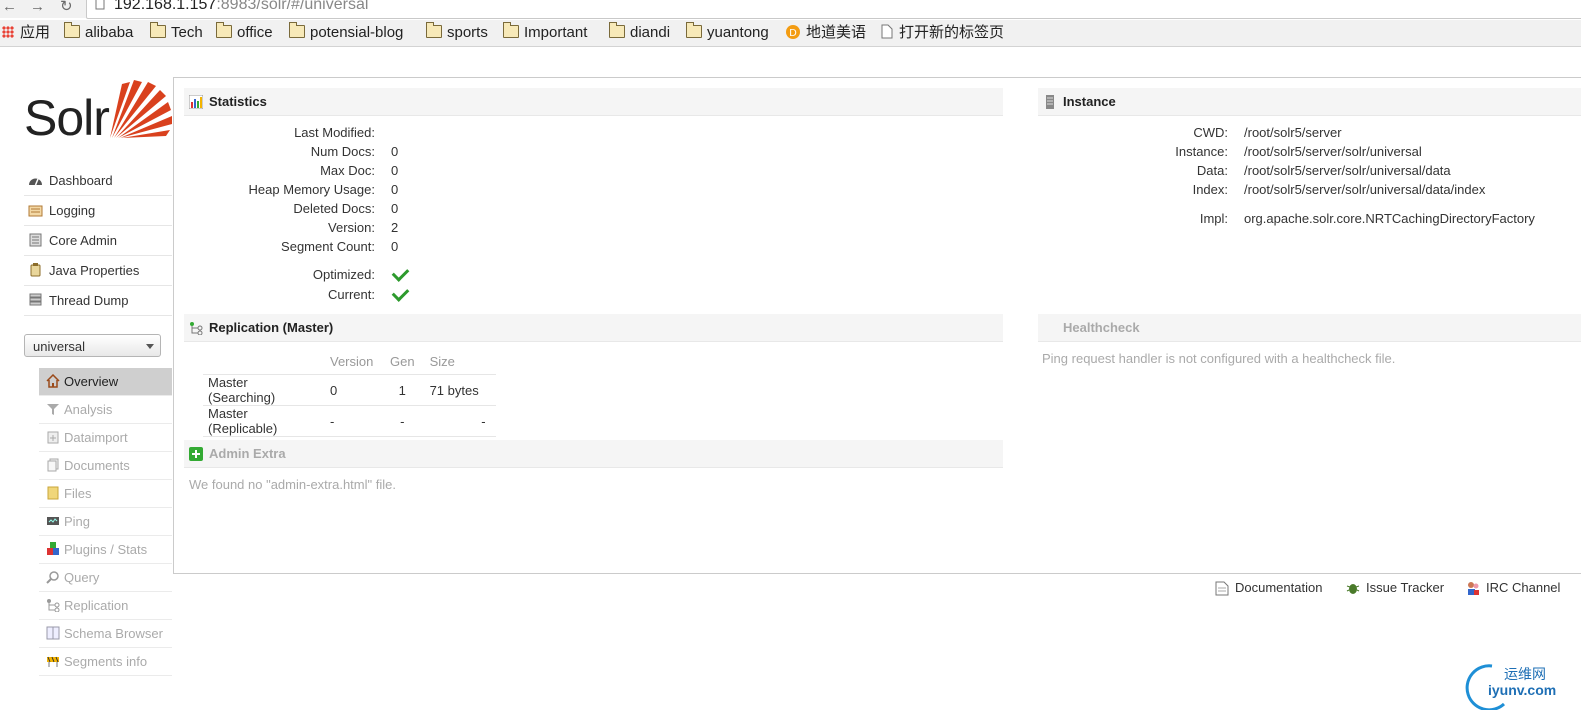 This screenshot has height=713, width=1581. I want to click on url-text: 192.168.1.157:8983/solr/#/universal, so click(241, 7).